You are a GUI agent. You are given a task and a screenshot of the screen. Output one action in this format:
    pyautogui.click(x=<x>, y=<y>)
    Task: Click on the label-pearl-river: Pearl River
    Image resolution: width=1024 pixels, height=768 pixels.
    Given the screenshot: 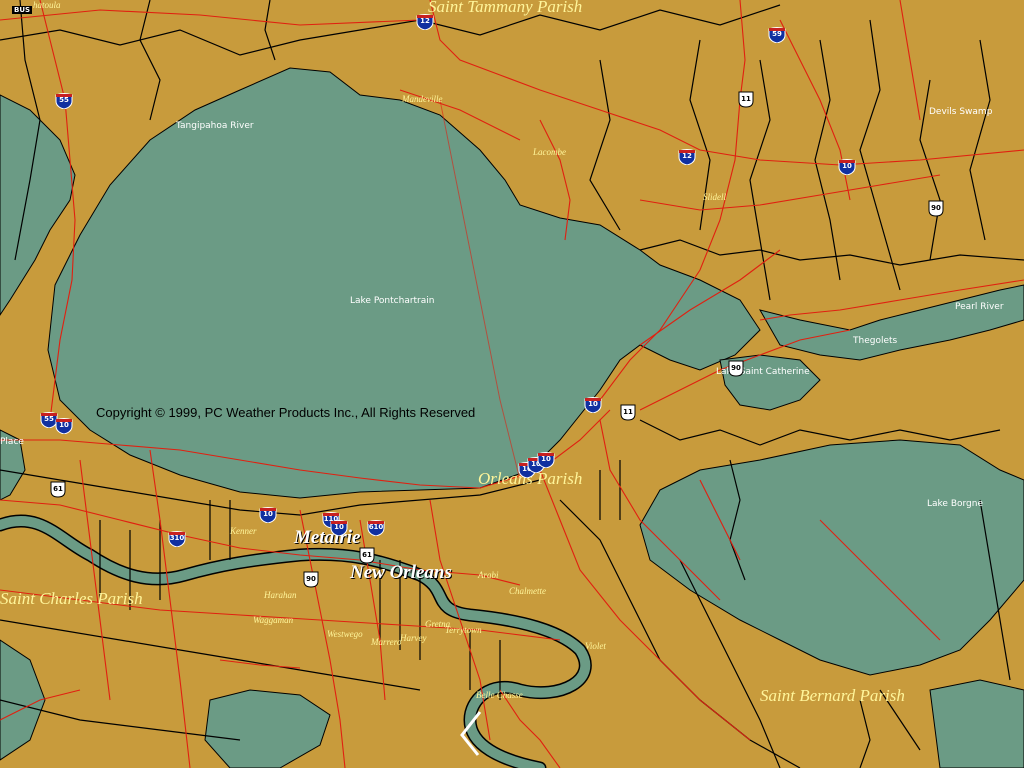 What is the action you would take?
    pyautogui.click(x=979, y=307)
    